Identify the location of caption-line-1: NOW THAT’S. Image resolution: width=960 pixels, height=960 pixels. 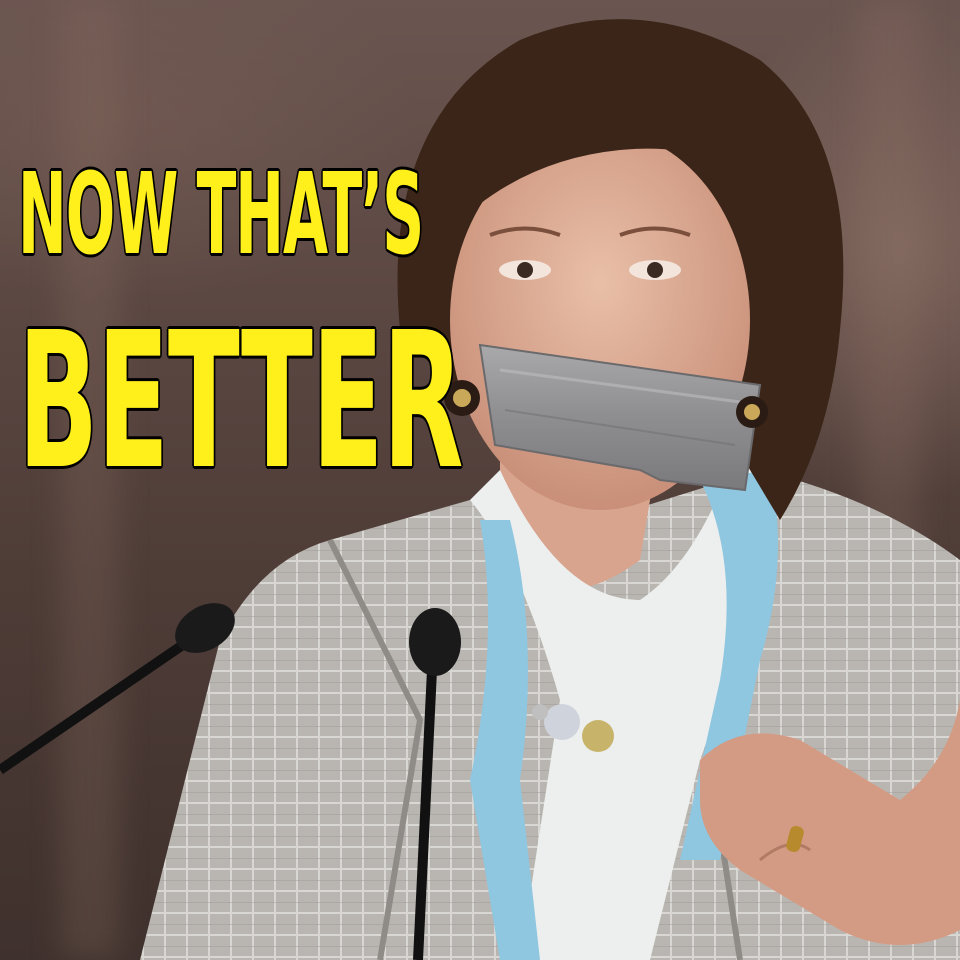
(221, 215).